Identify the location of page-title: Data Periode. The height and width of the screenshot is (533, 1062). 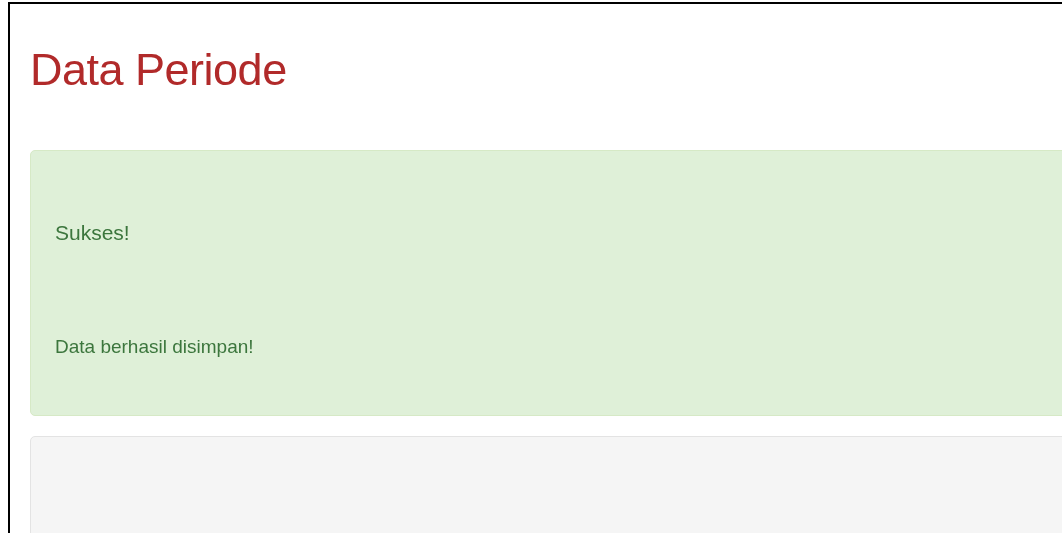
(158, 70).